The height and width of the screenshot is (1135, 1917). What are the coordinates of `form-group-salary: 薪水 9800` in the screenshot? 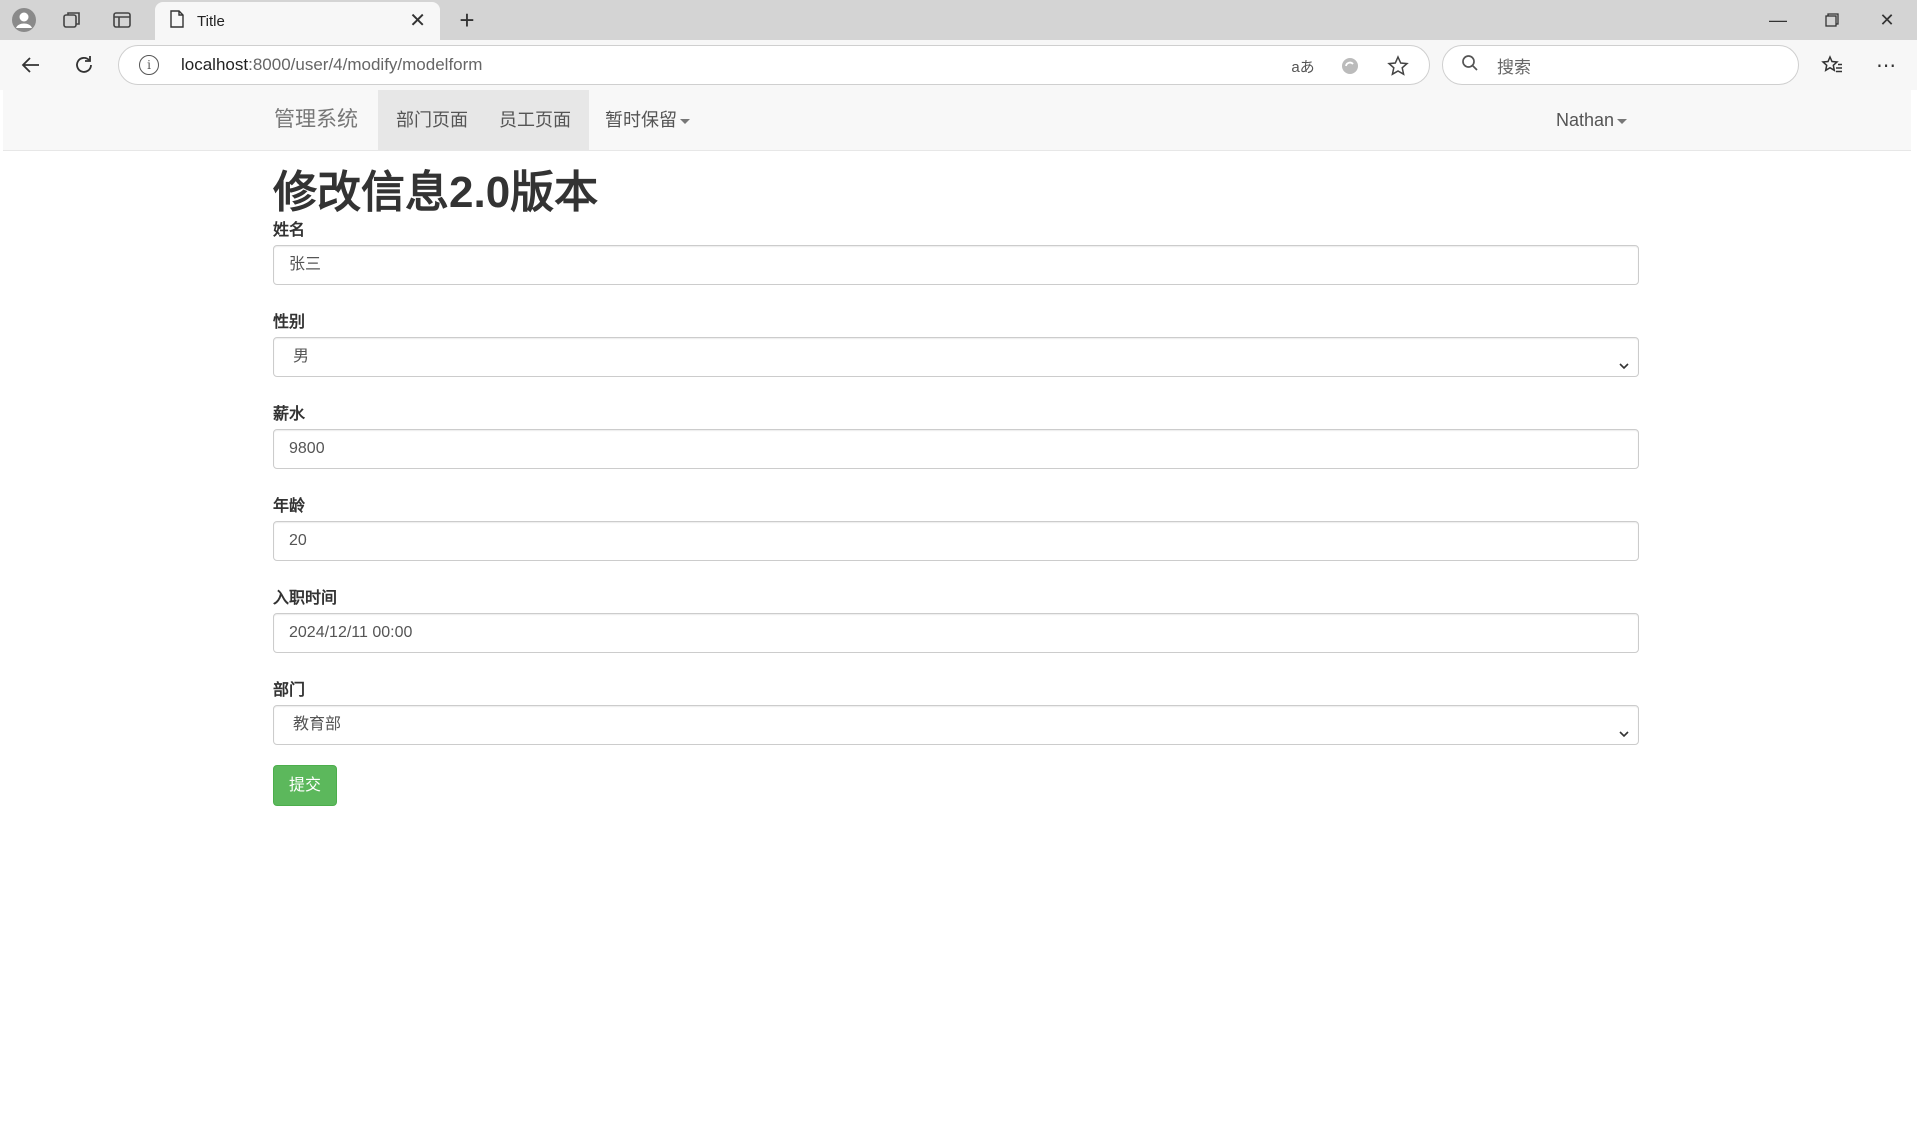 It's located at (958, 436).